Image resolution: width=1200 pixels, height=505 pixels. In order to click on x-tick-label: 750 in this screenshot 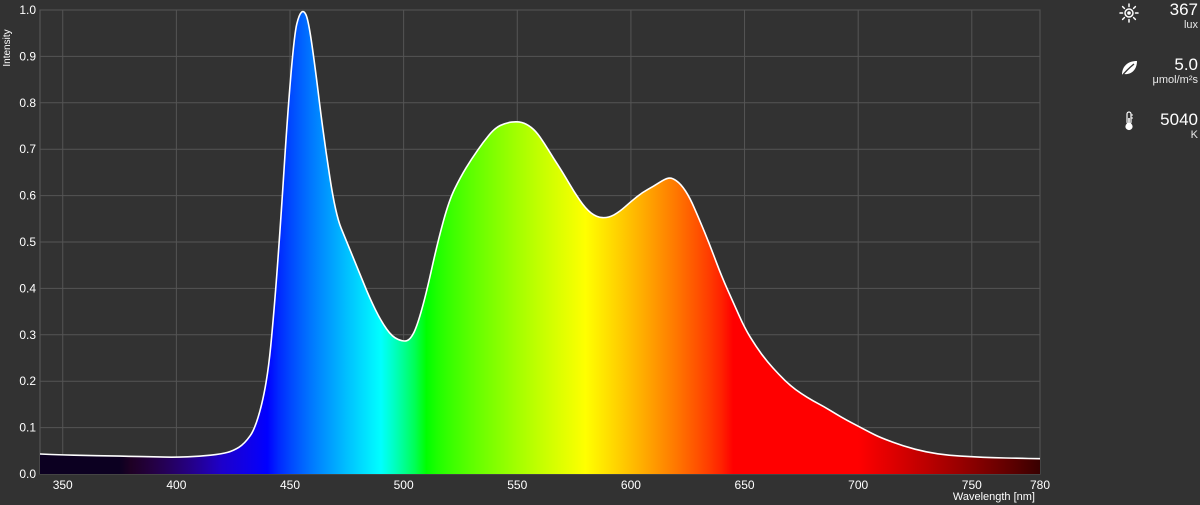, I will do `click(972, 485)`.